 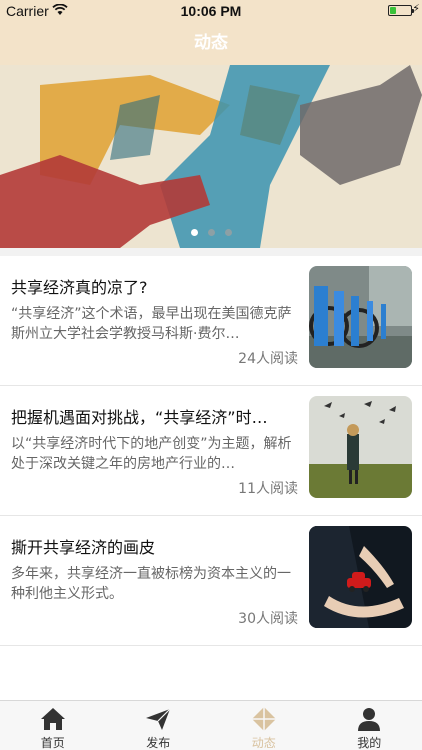 I want to click on navigation-bar: 动态, so click(x=211, y=43).